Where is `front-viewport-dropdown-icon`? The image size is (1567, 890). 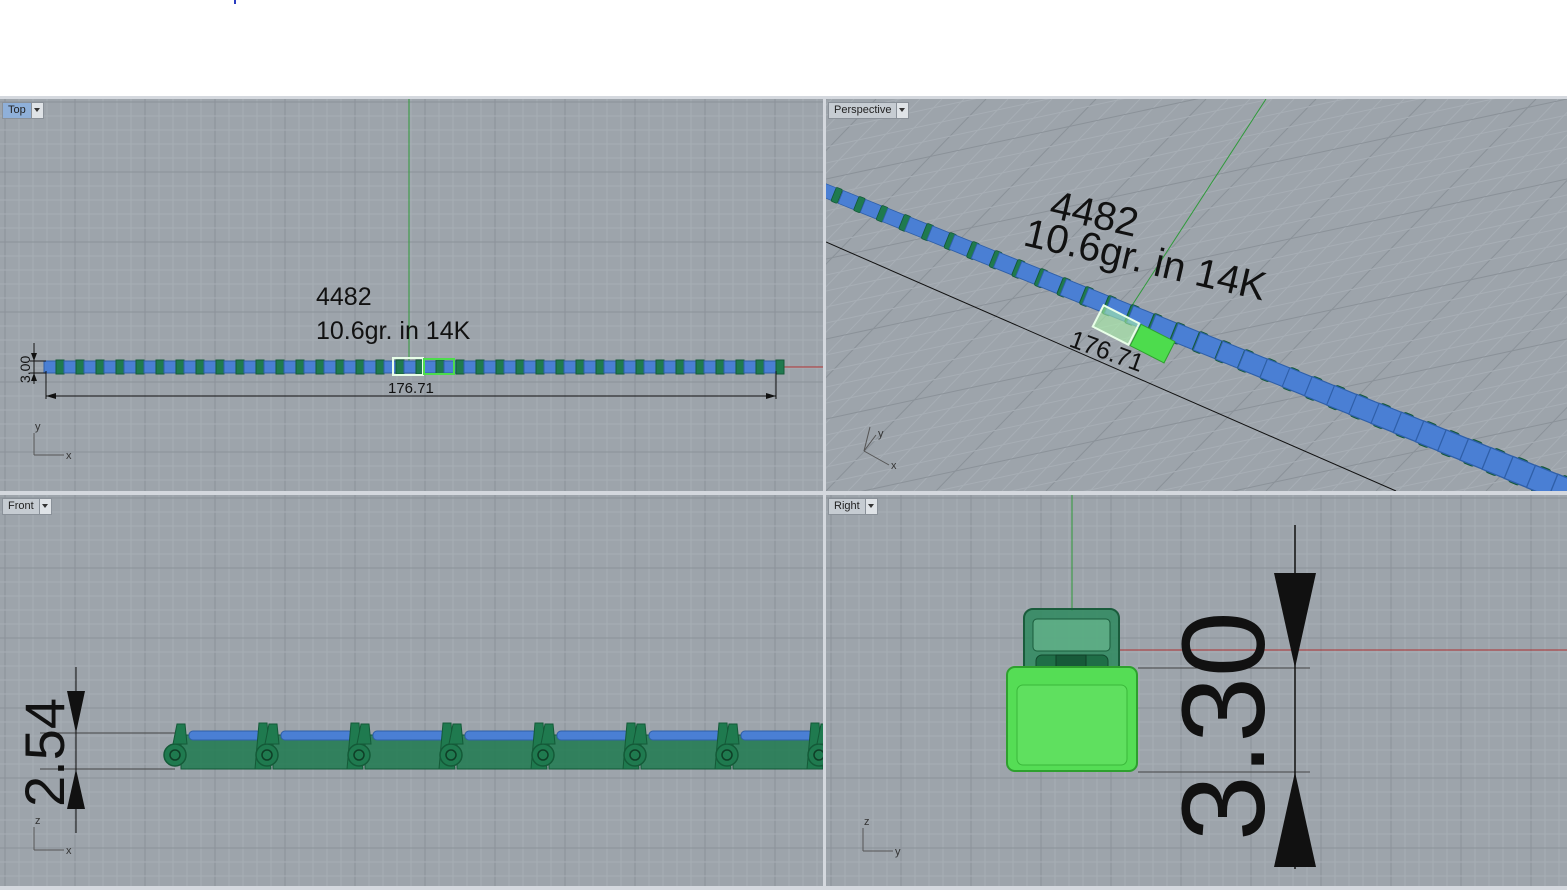 front-viewport-dropdown-icon is located at coordinates (44, 506).